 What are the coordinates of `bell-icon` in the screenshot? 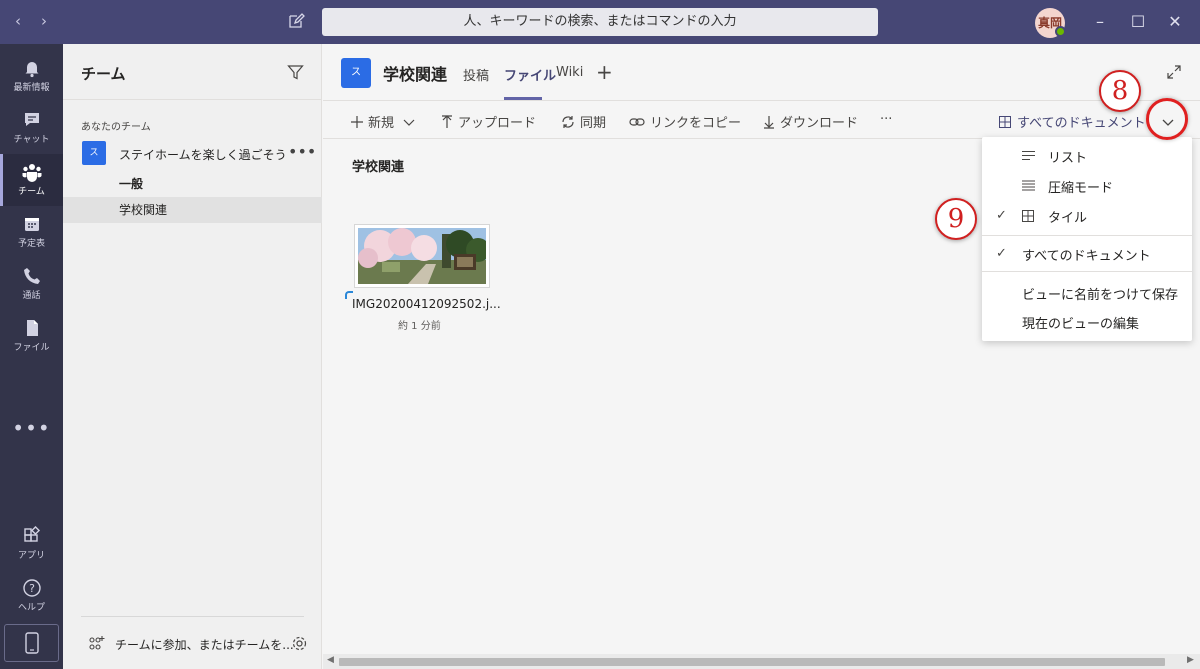 It's located at (31, 70).